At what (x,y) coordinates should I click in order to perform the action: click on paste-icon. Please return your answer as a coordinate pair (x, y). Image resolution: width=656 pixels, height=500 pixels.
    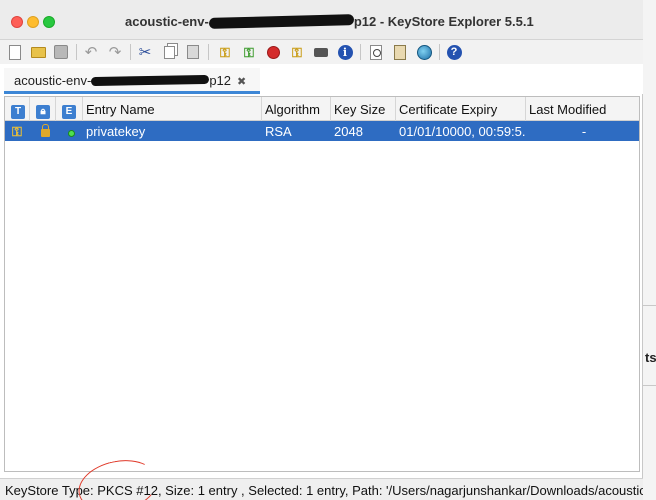
    Looking at the image, I should click on (193, 52).